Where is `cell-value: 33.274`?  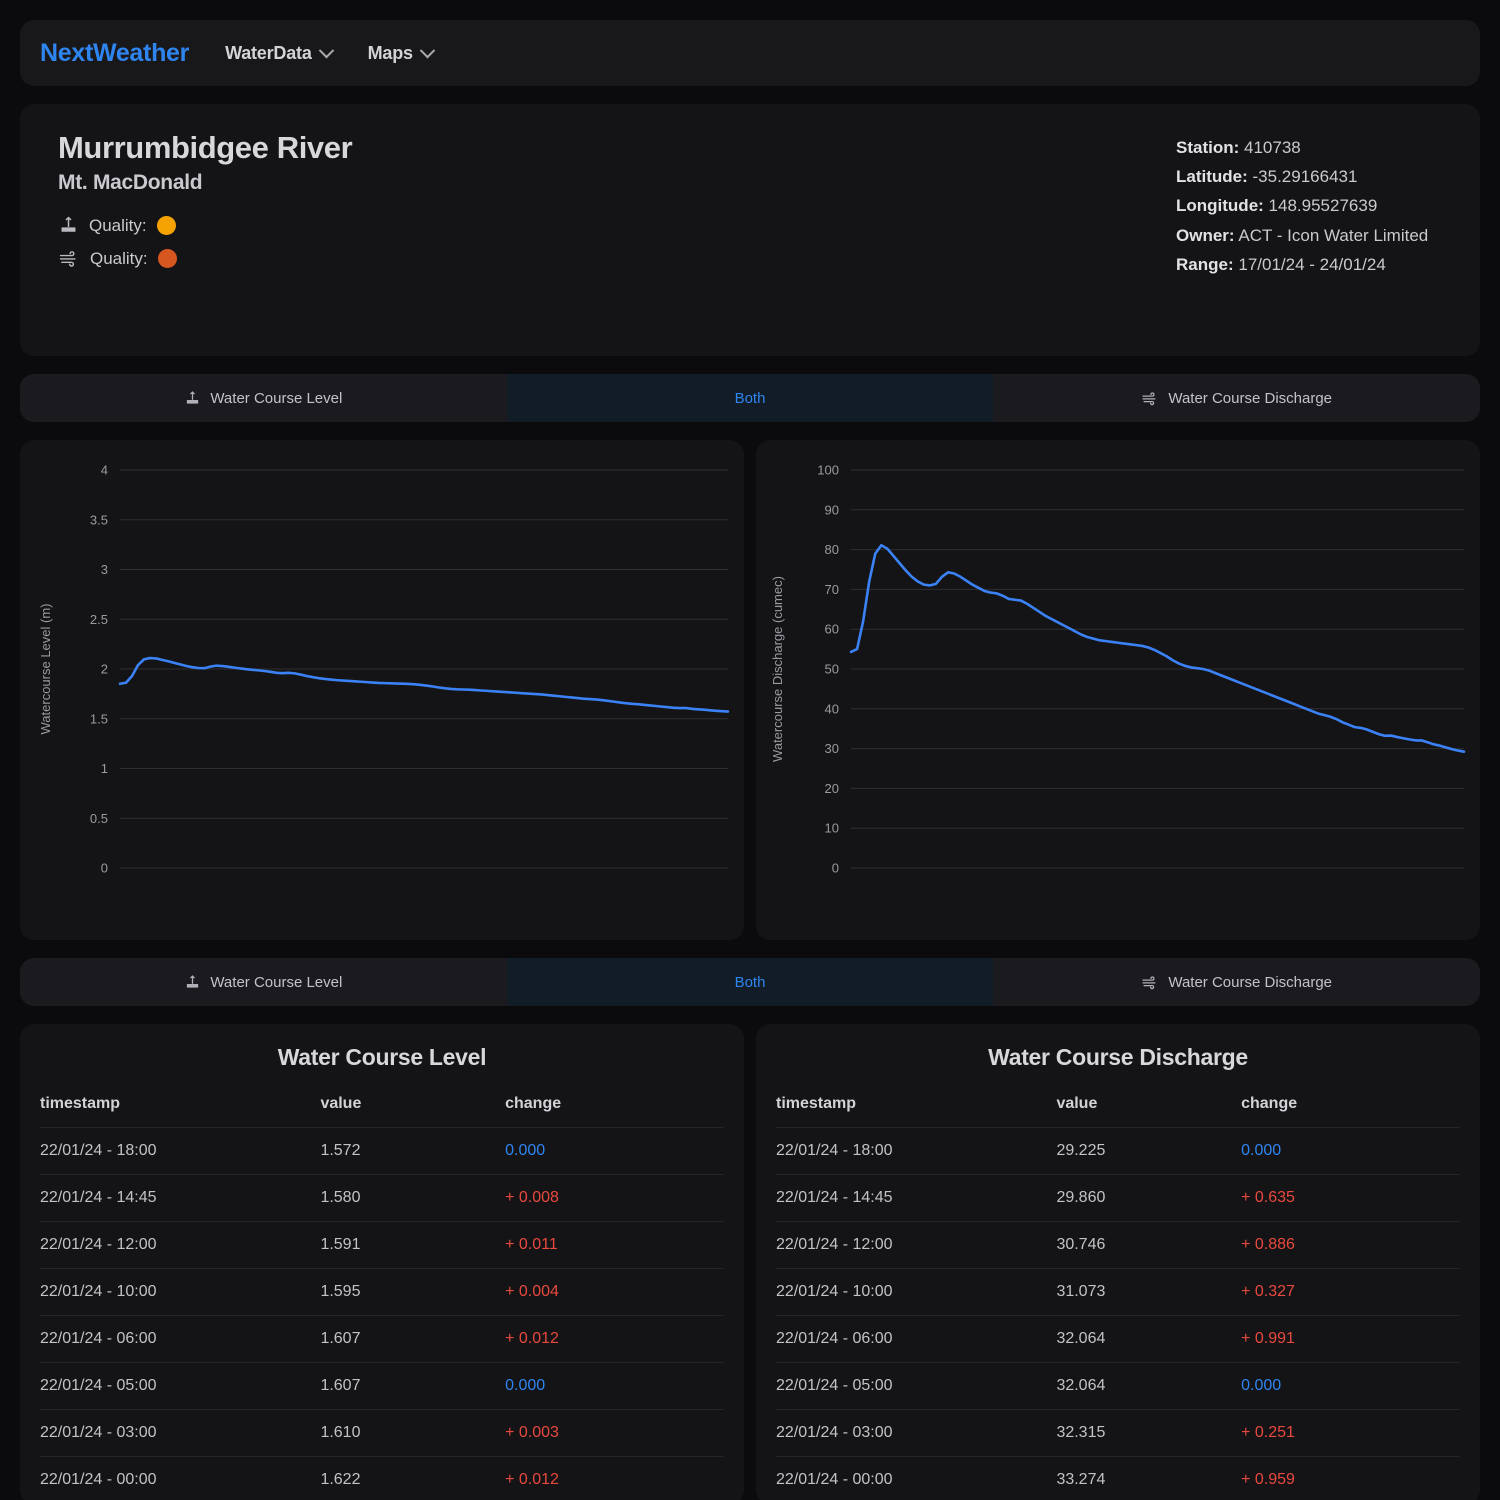 cell-value: 33.274 is located at coordinates (1149, 1478).